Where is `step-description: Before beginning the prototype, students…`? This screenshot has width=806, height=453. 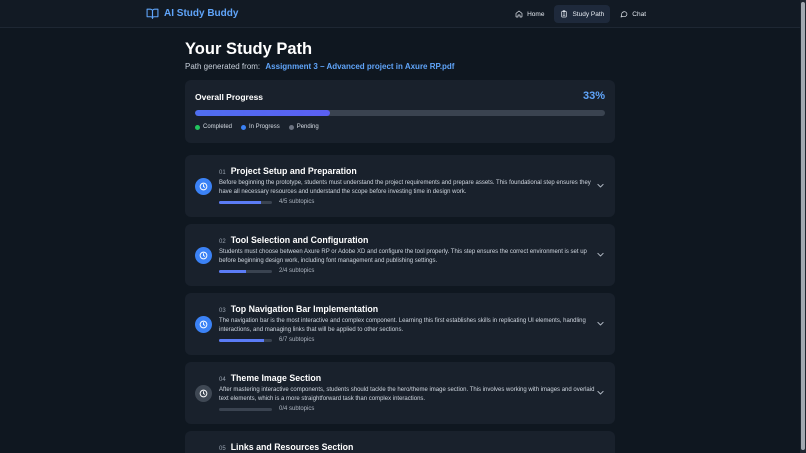 step-description: Before beginning the prototype, students… is located at coordinates (405, 187).